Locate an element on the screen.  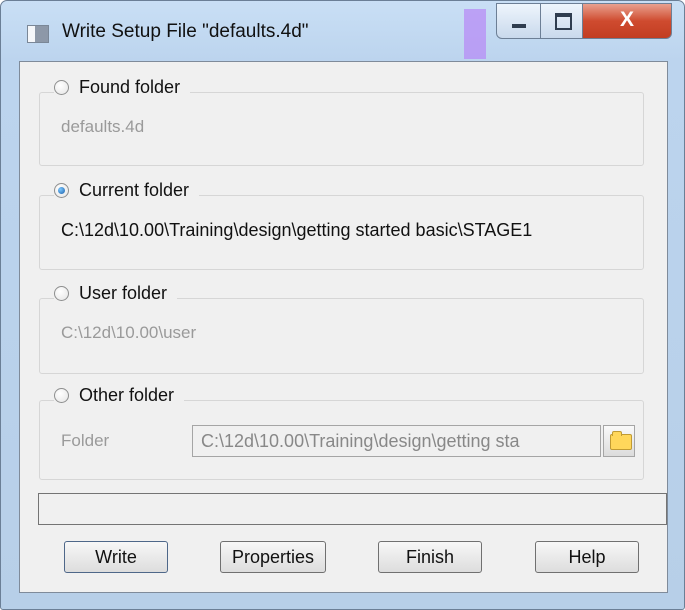
folder-icon is located at coordinates (621, 440).